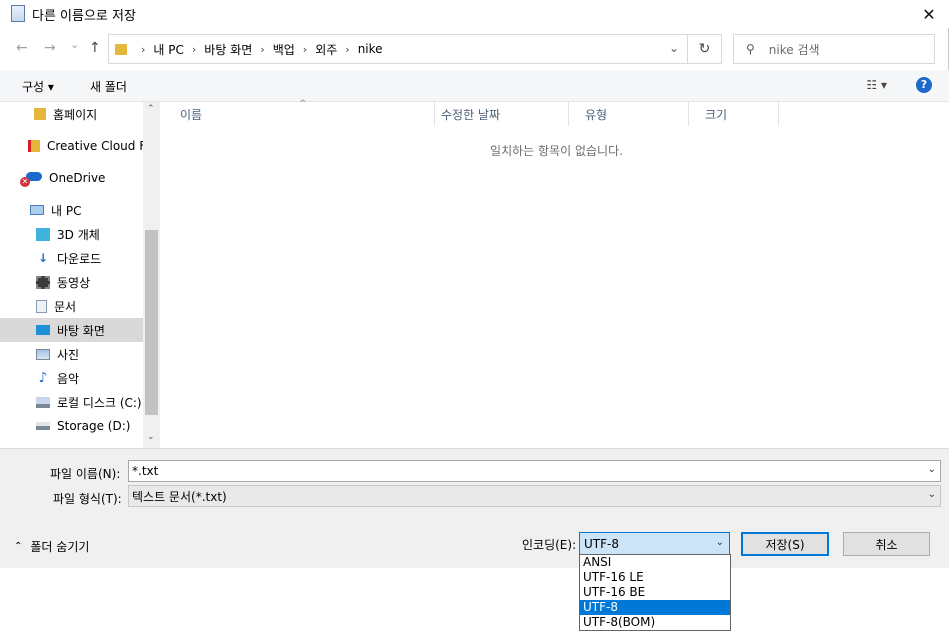  What do you see at coordinates (81, 330) in the screenshot?
I see `nav-item-label: 바탕 화면` at bounding box center [81, 330].